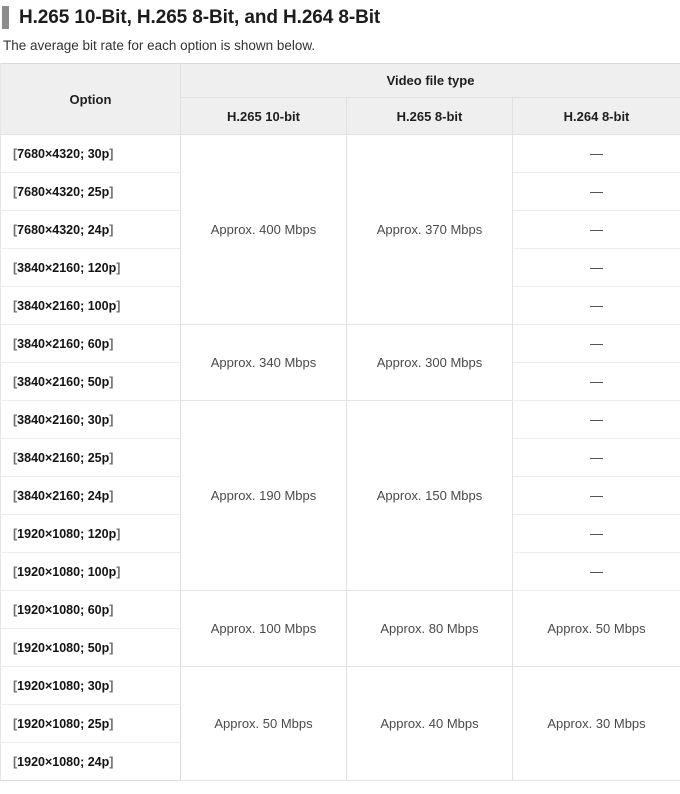  Describe the element at coordinates (90, 419) in the screenshot. I see `option-cell: [3840×2160; 30p]` at that location.